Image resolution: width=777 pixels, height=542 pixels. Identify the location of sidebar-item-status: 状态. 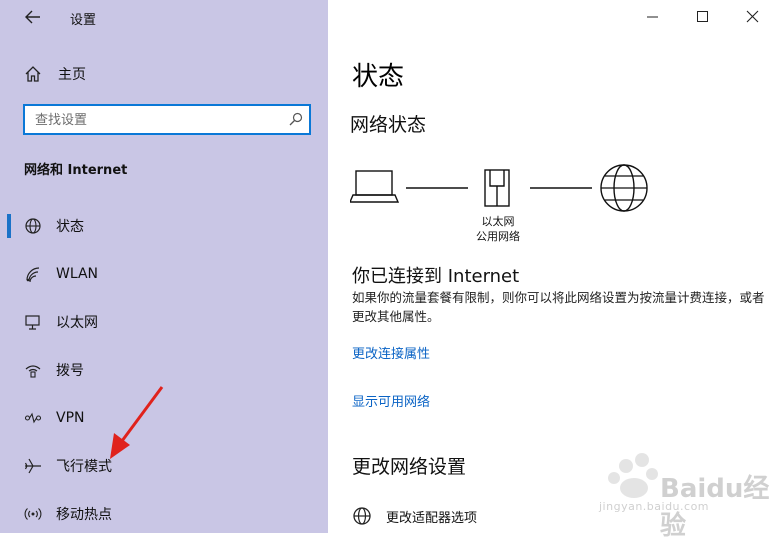
(164, 226).